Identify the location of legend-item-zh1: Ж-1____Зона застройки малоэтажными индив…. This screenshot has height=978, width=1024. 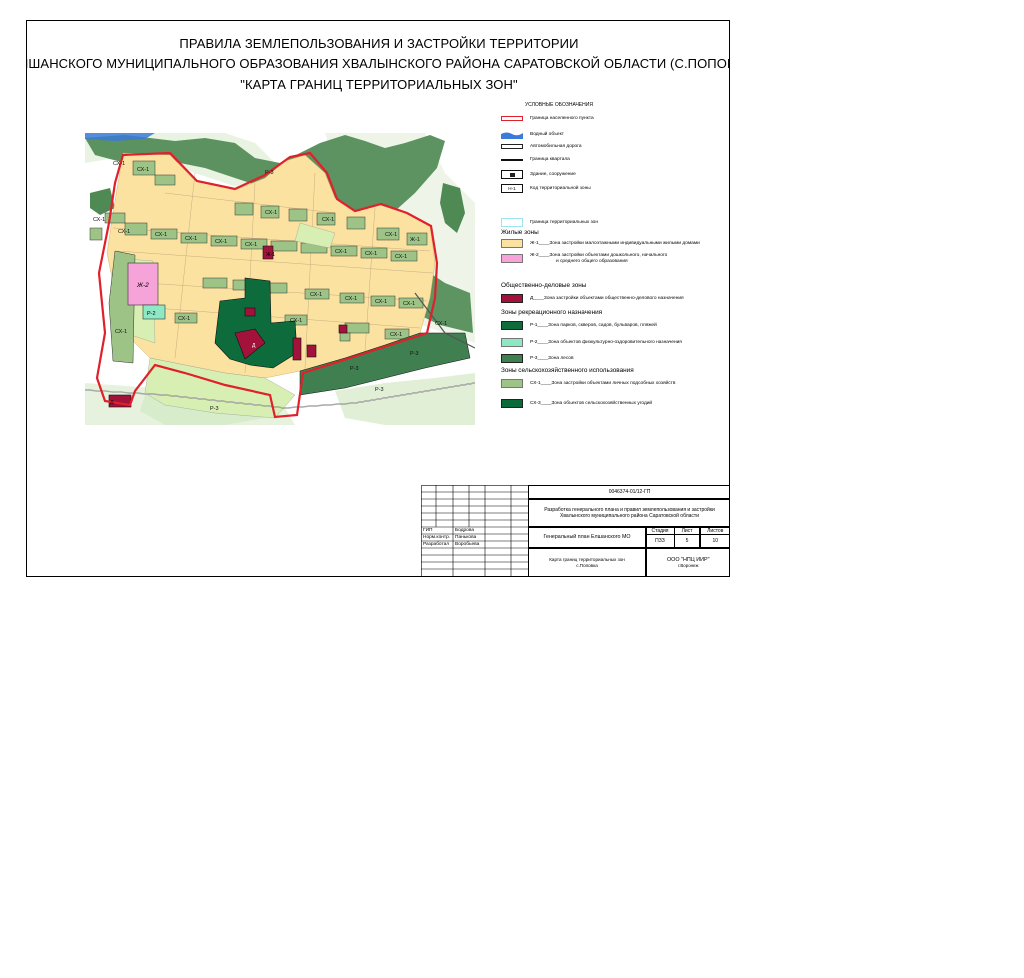
(600, 243).